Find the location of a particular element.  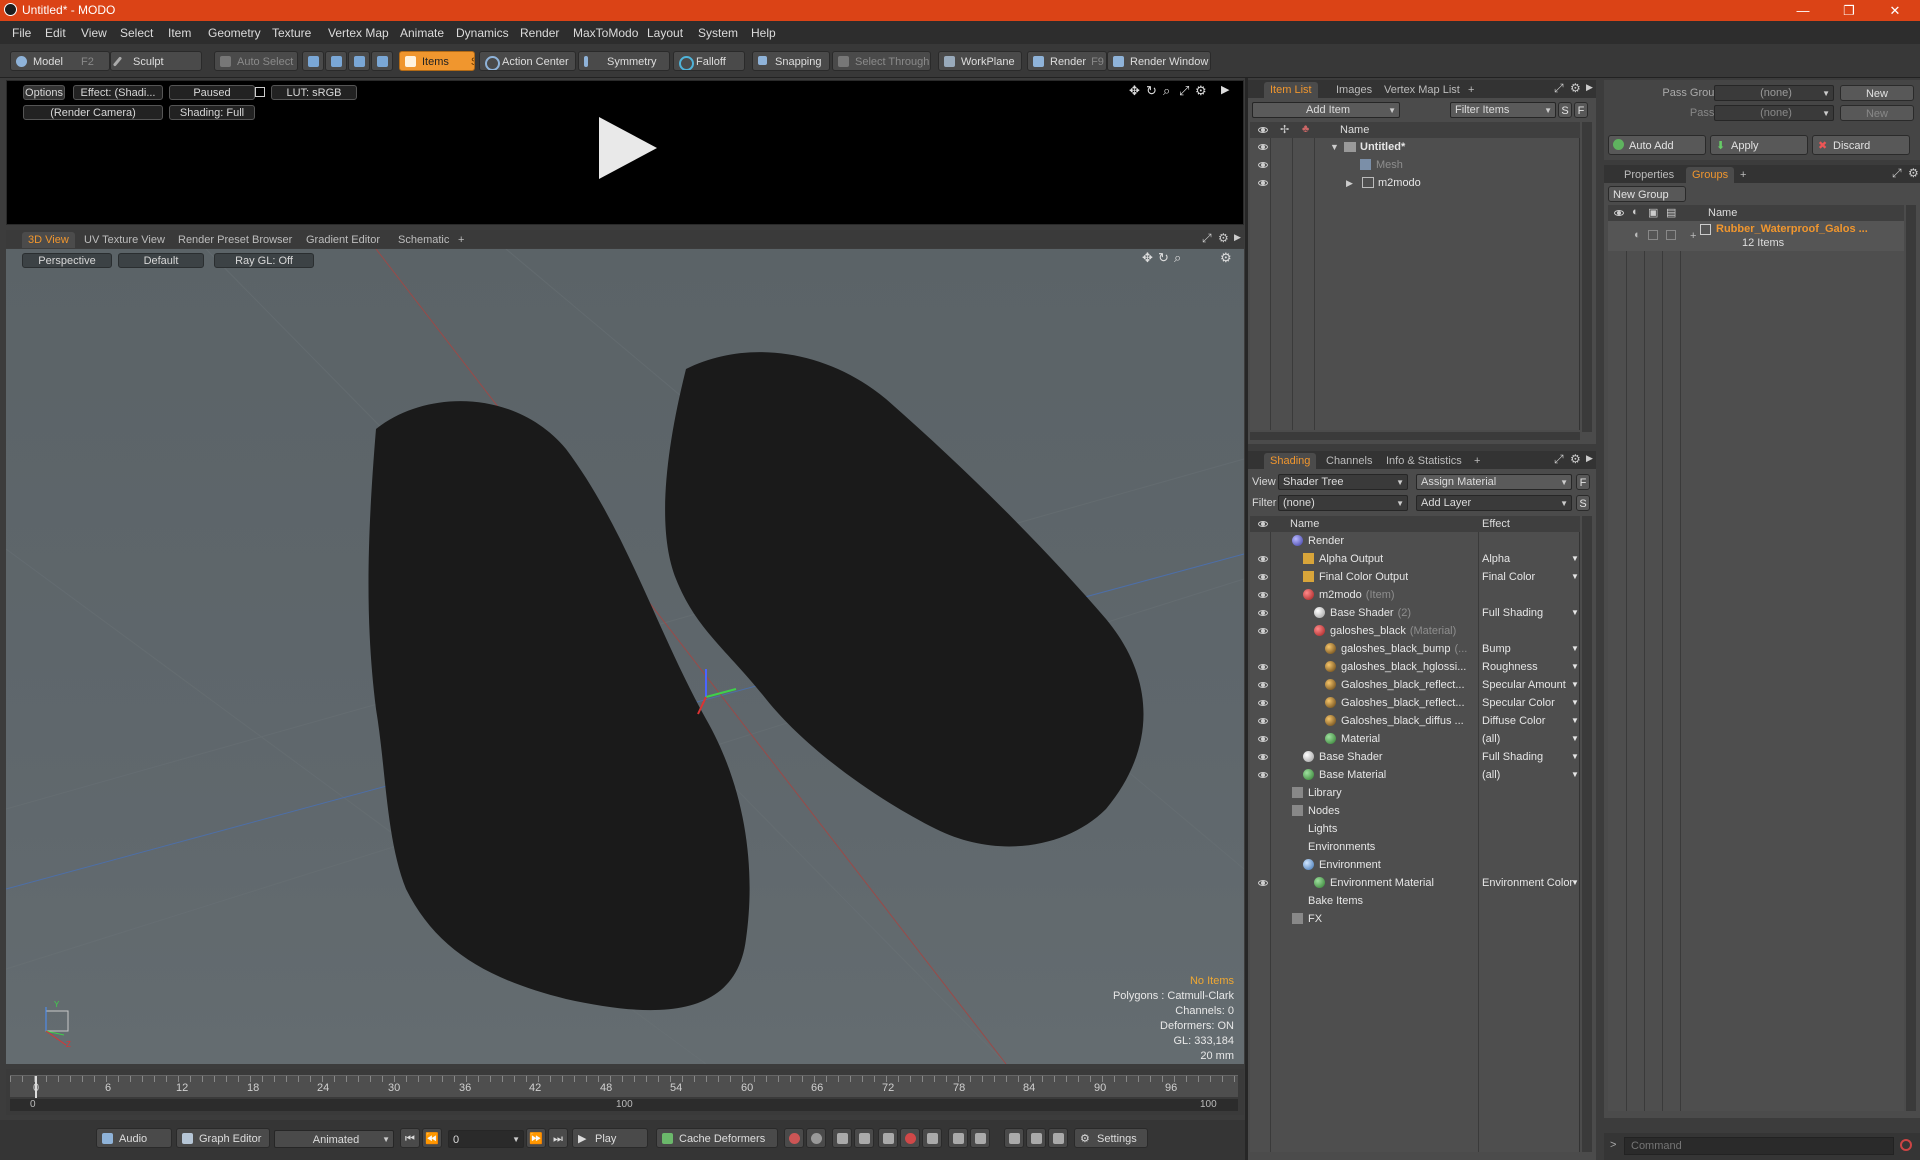

expand-arrow-icon: ▶ is located at coordinates (1349, 183).